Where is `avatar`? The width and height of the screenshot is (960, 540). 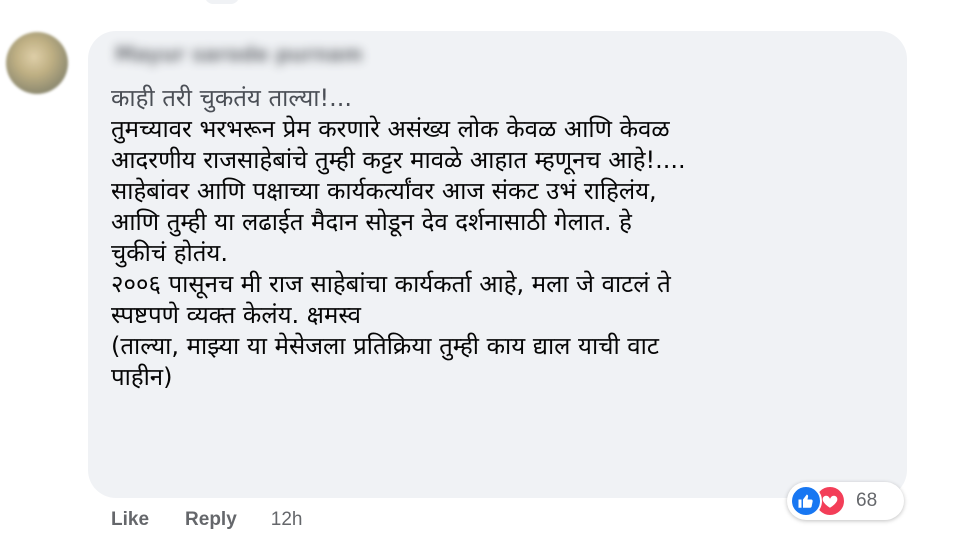
avatar is located at coordinates (37, 63).